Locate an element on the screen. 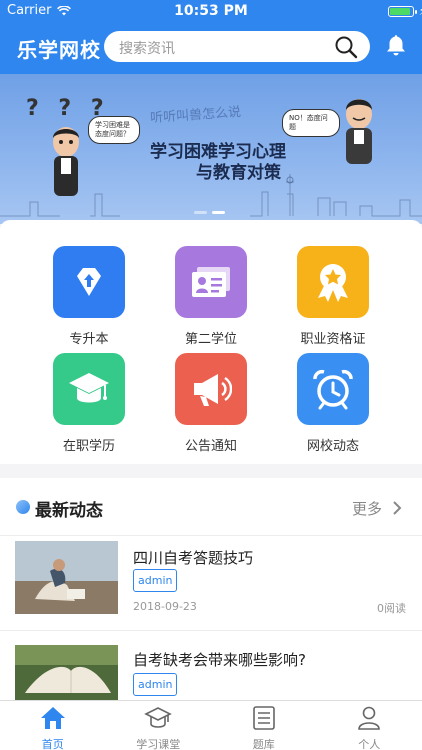 The image size is (422, 750). search-bar: 搜索资讯 is located at coordinates (237, 46).